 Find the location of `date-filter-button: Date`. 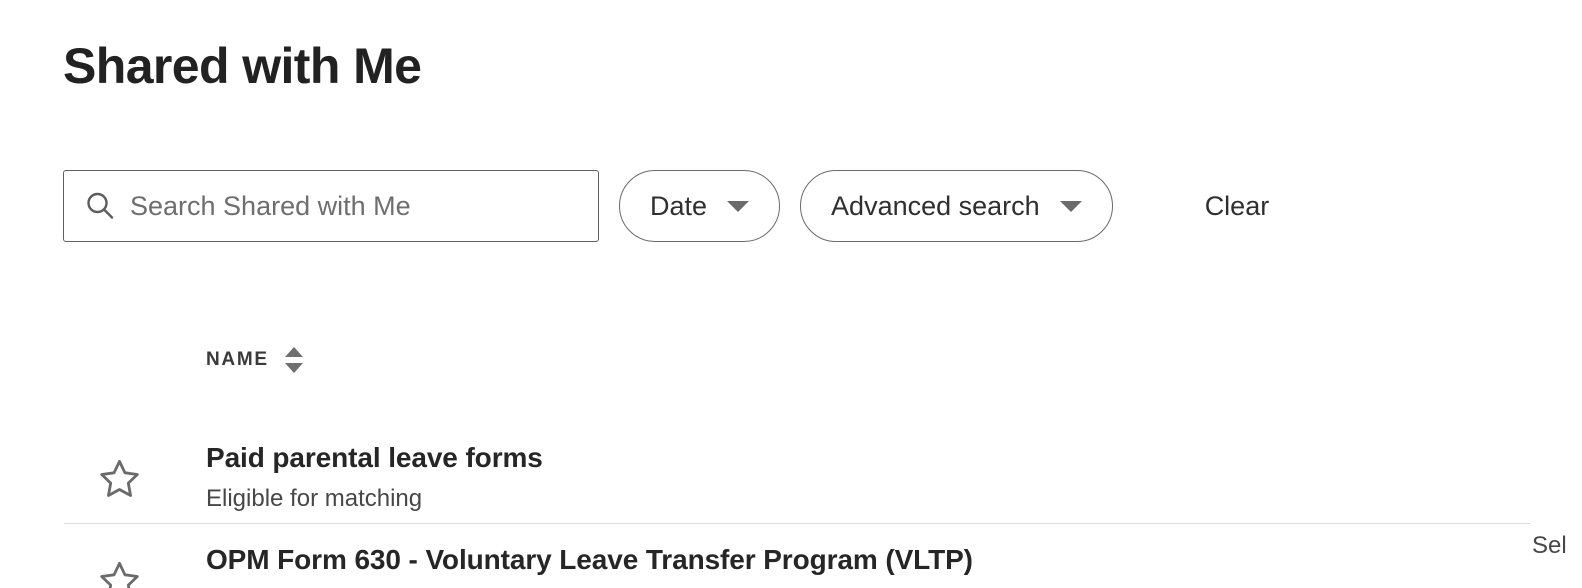

date-filter-button: Date is located at coordinates (700, 206).